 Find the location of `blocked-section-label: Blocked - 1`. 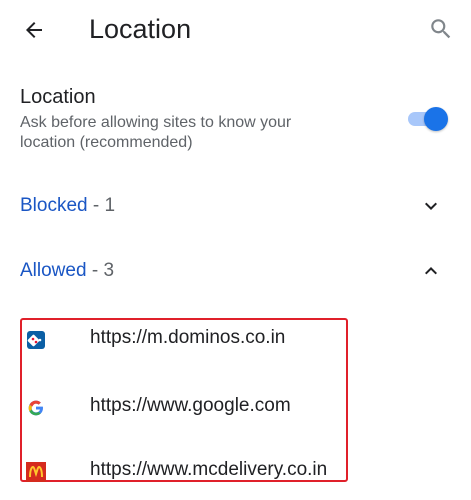

blocked-section-label: Blocked - 1 is located at coordinates (67, 206).